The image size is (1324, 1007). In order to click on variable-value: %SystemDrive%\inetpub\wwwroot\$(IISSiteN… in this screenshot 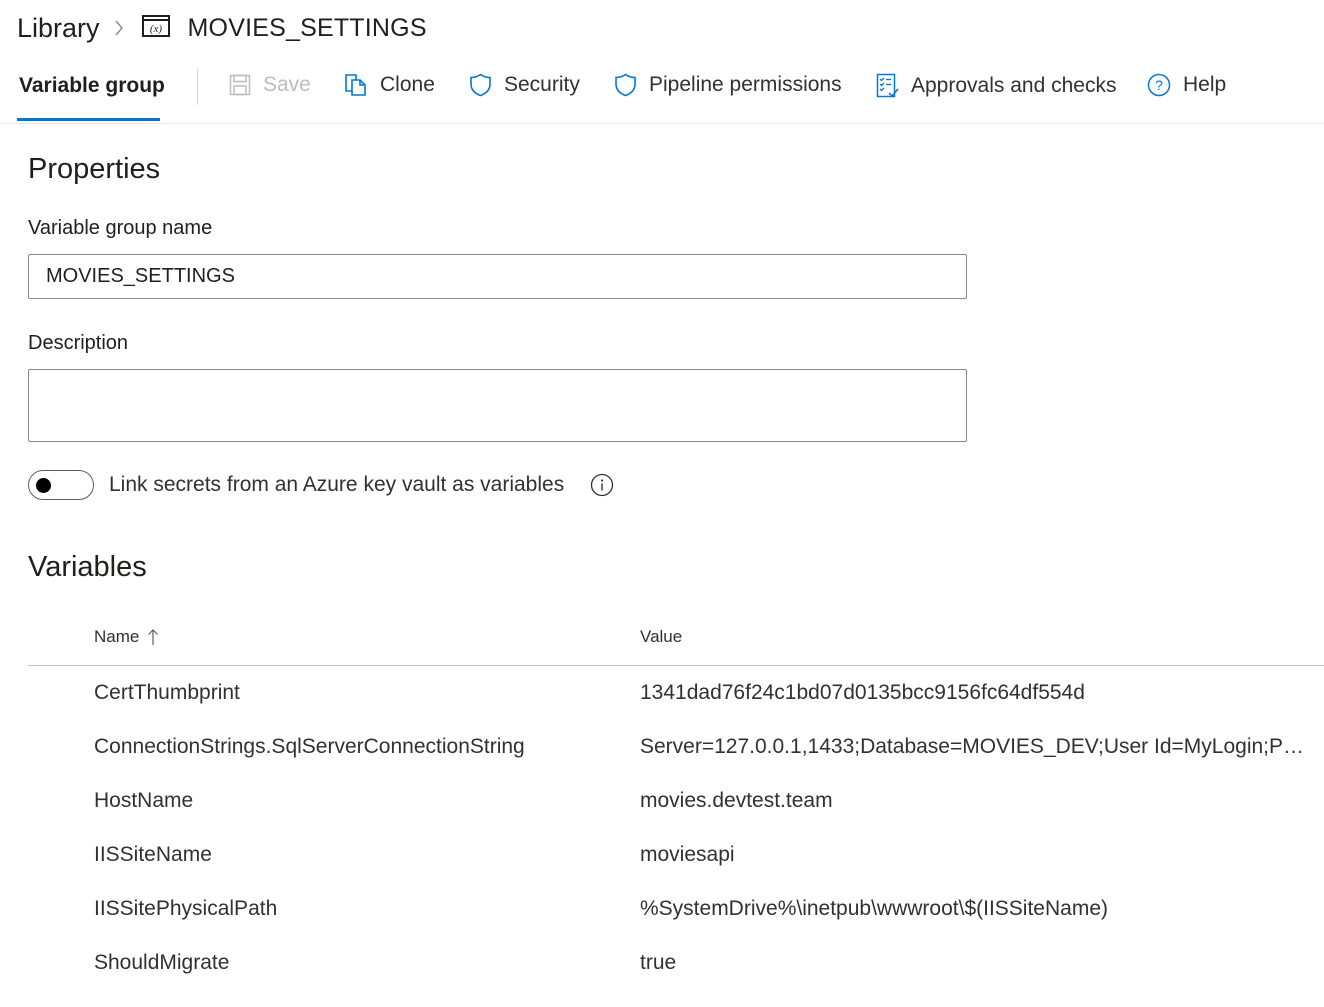, I will do `click(874, 908)`.